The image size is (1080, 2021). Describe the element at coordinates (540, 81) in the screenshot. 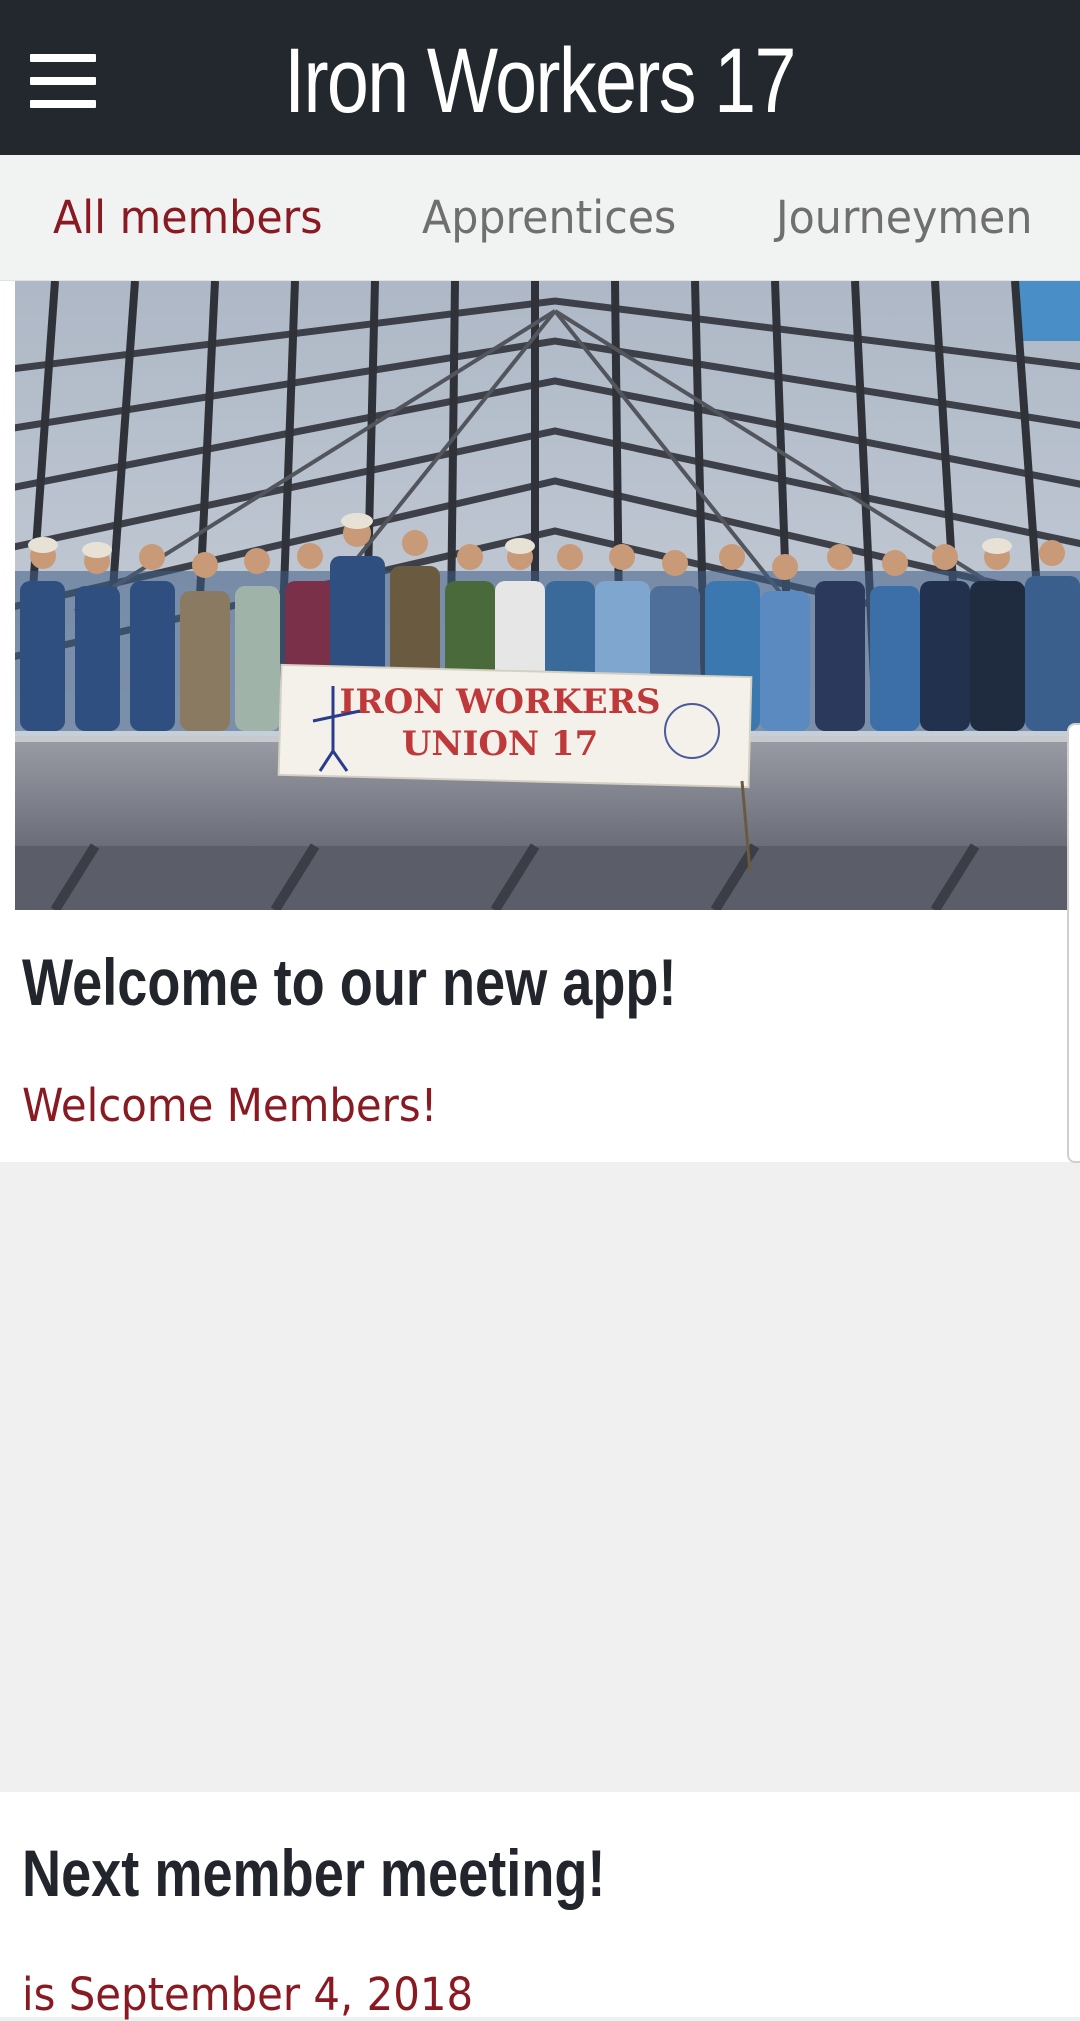

I see `app-title: Iron Workers 17` at that location.